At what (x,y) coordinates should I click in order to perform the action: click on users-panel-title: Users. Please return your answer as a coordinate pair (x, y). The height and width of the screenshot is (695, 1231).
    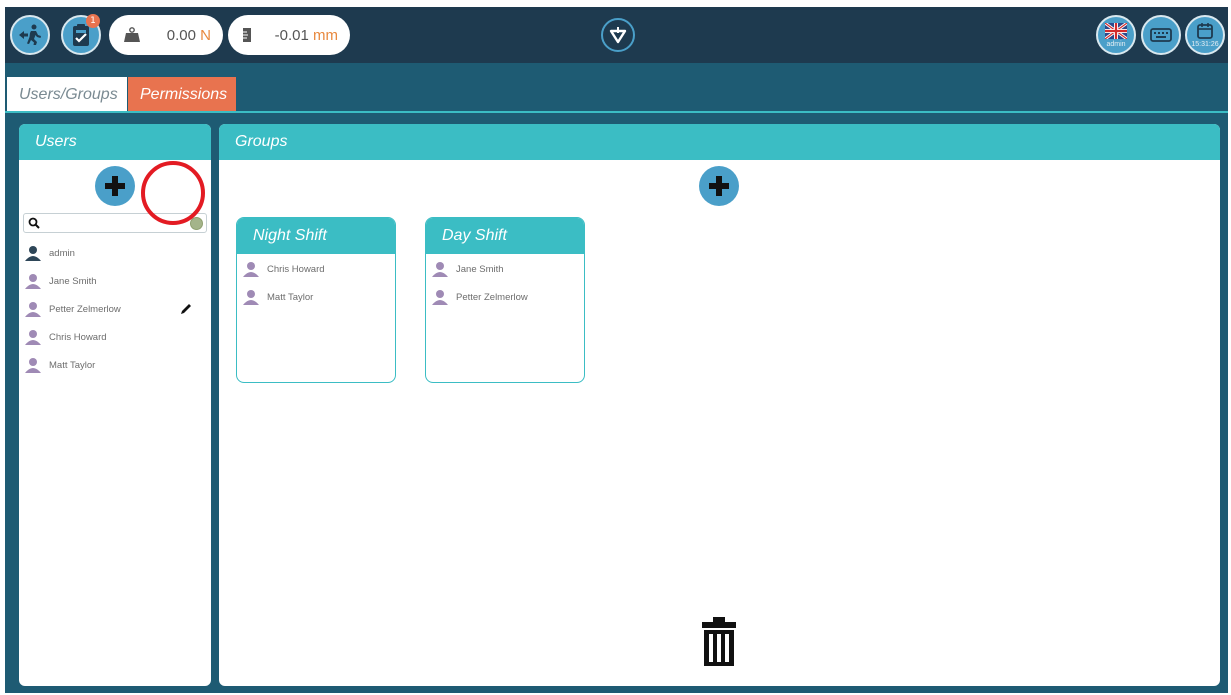
    Looking at the image, I should click on (115, 142).